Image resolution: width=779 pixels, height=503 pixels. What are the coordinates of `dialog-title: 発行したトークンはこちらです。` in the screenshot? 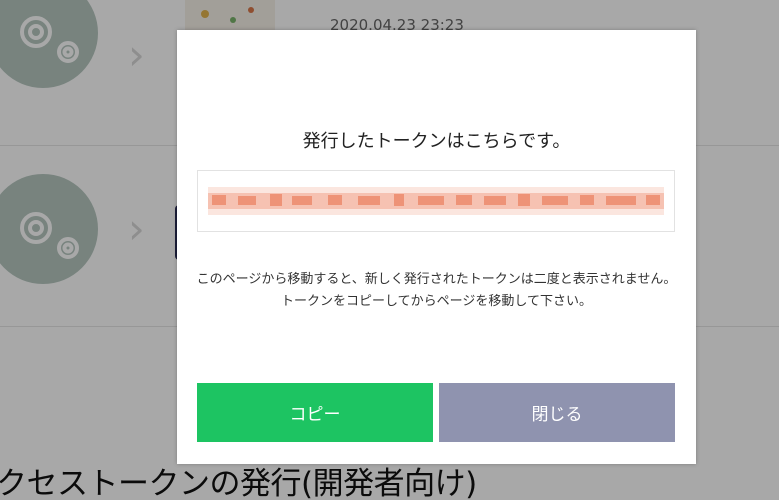 It's located at (436, 141).